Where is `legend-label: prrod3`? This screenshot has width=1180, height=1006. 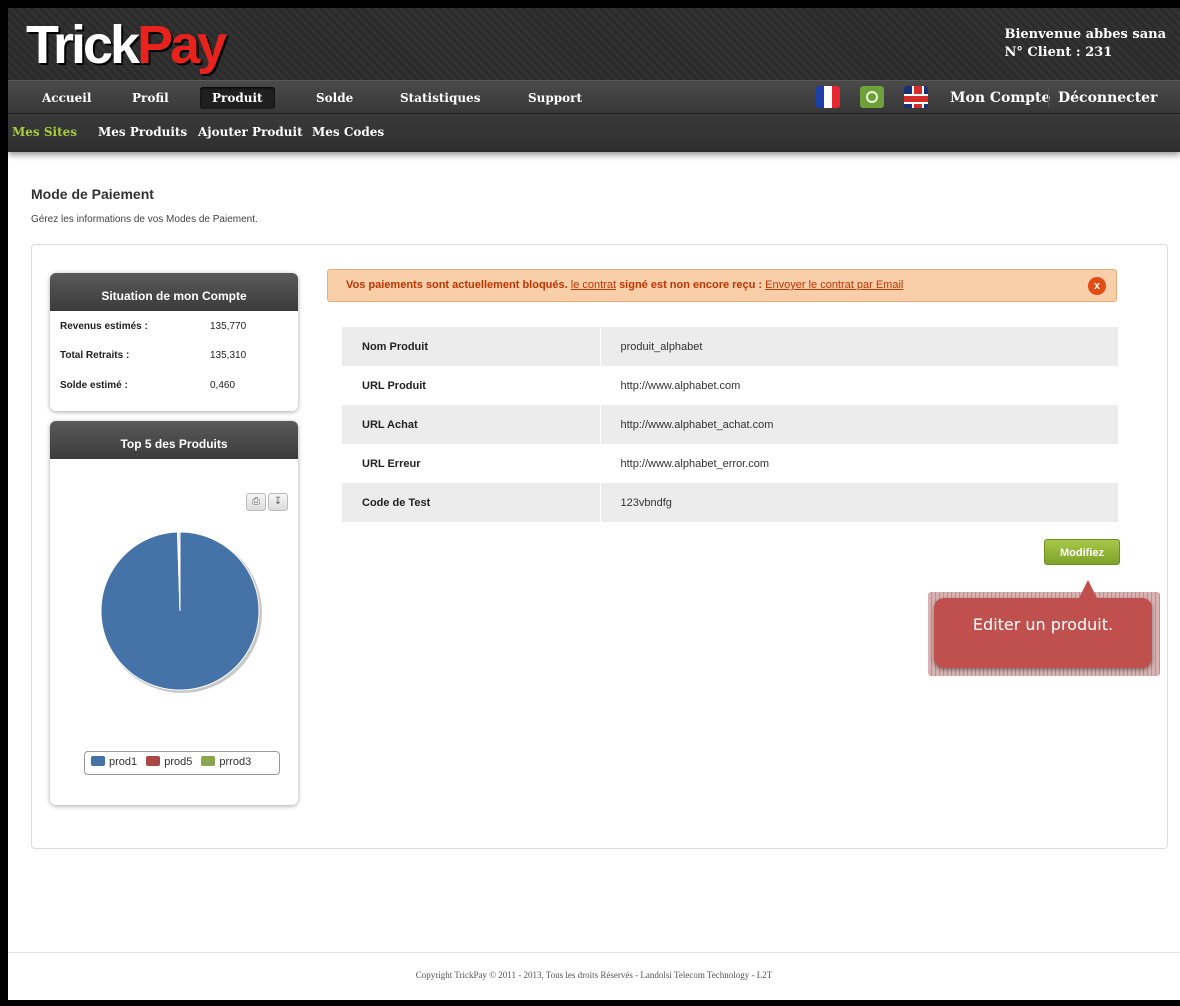
legend-label: prrod3 is located at coordinates (235, 762).